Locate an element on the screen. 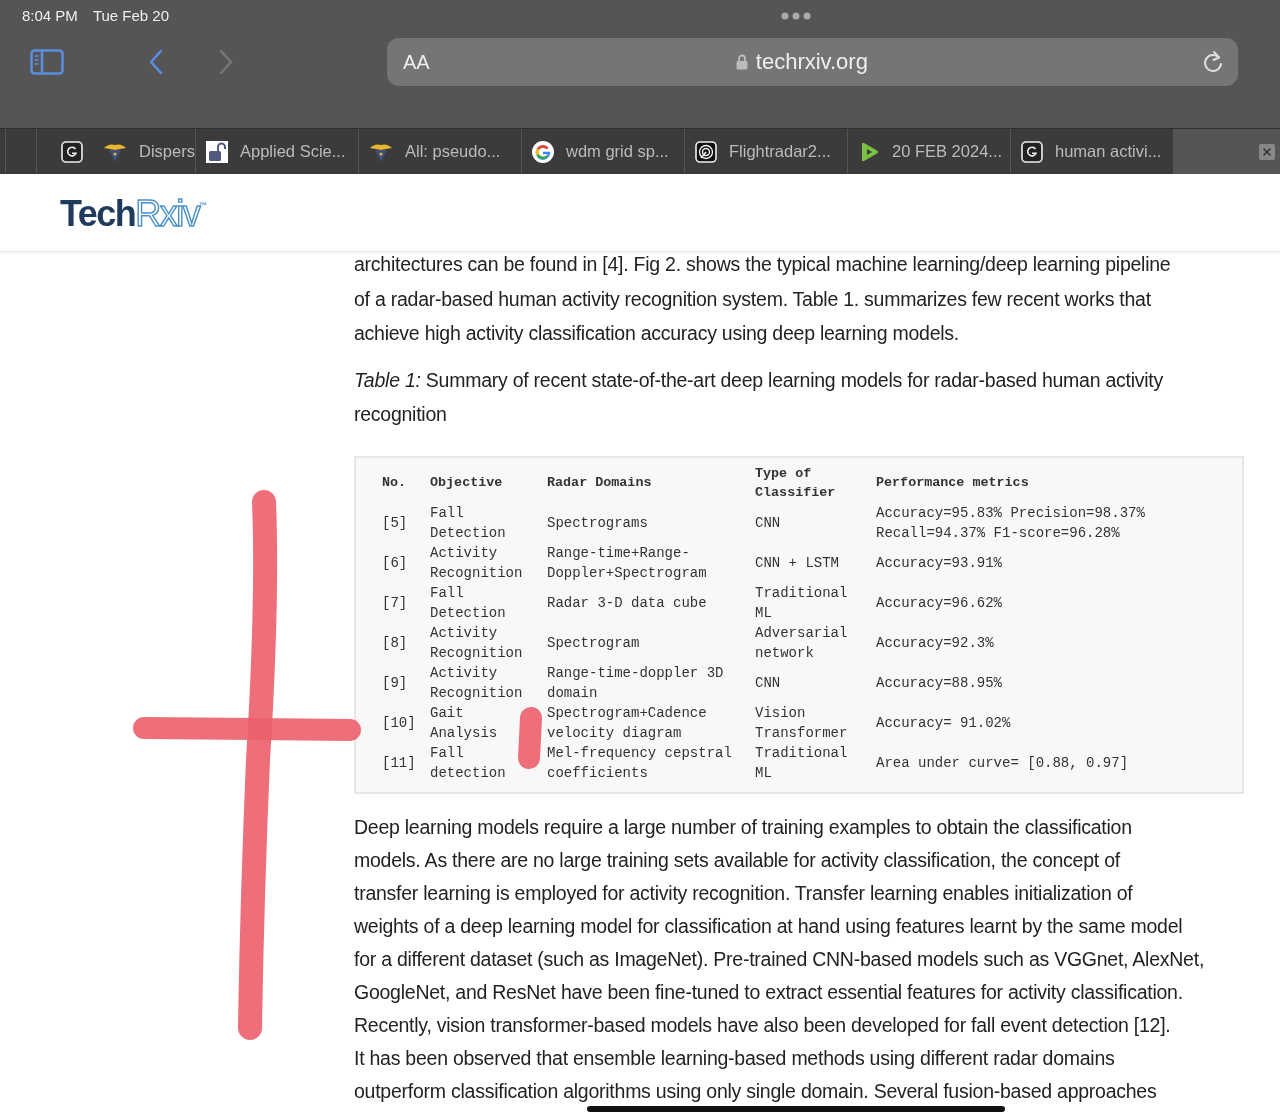 The image size is (1280, 1112). table-cell: Accuracy=92.3% is located at coordinates (935, 642).